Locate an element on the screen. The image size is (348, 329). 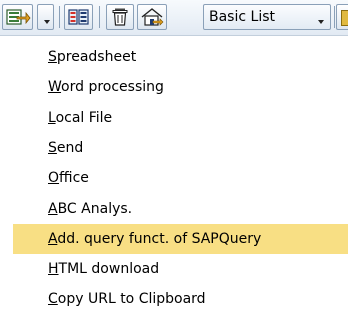
partial-toolbar-button is located at coordinates (342, 17).